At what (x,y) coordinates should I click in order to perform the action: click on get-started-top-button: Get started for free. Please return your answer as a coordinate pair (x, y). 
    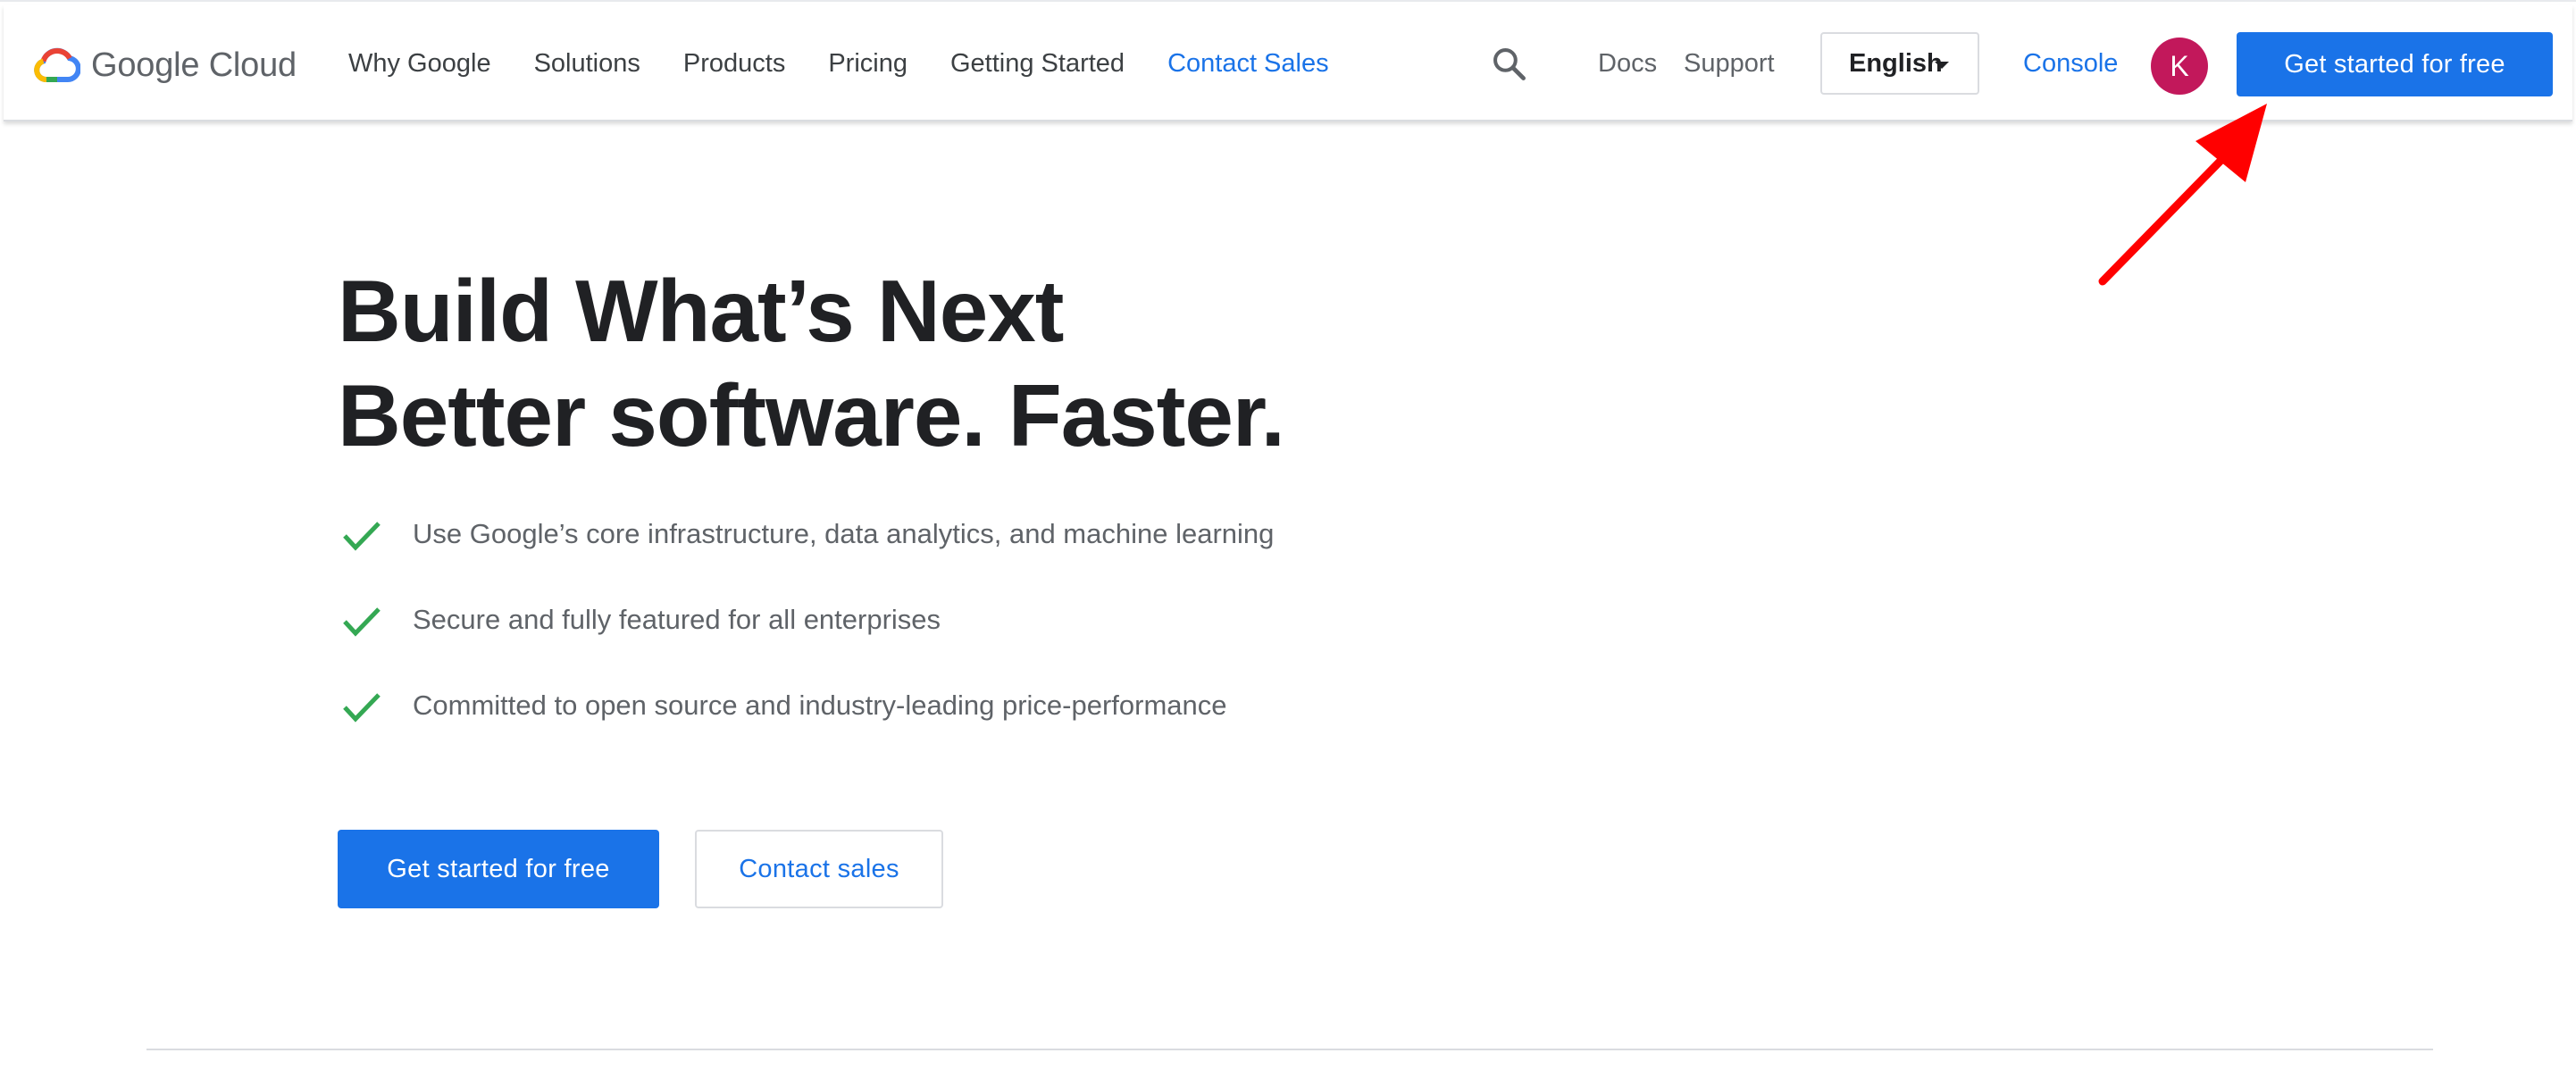
    Looking at the image, I should click on (2395, 64).